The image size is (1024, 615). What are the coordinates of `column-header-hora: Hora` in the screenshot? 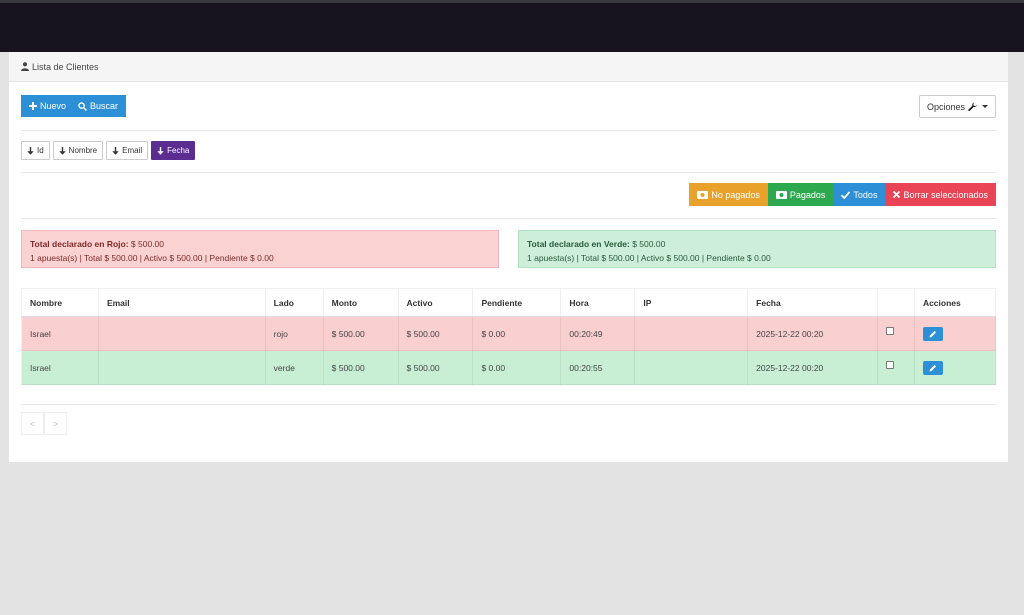 It's located at (598, 302).